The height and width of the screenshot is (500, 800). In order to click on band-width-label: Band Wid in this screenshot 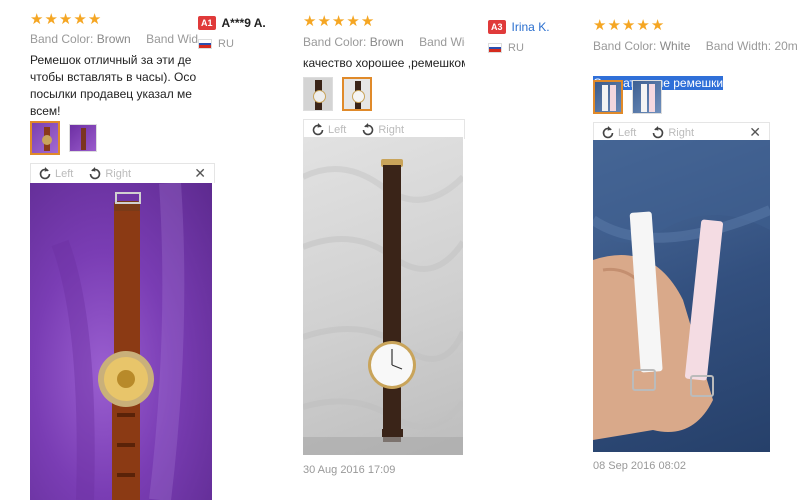, I will do `click(172, 39)`.